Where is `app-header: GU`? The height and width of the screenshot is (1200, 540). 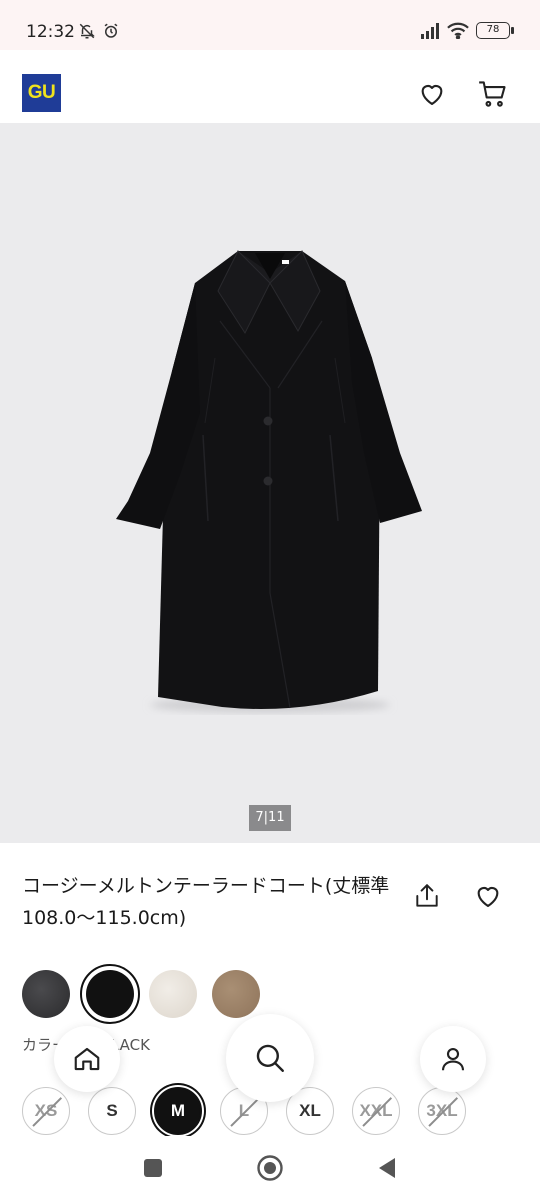
app-header: GU is located at coordinates (270, 86).